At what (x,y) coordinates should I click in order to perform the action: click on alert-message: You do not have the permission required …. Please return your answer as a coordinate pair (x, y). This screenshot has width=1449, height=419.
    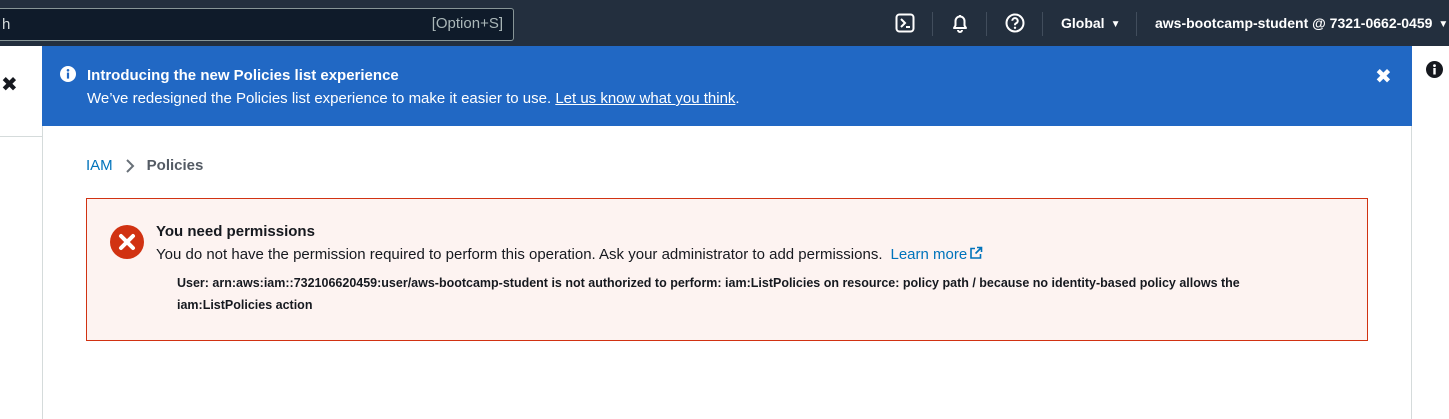
    Looking at the image, I should click on (569, 255).